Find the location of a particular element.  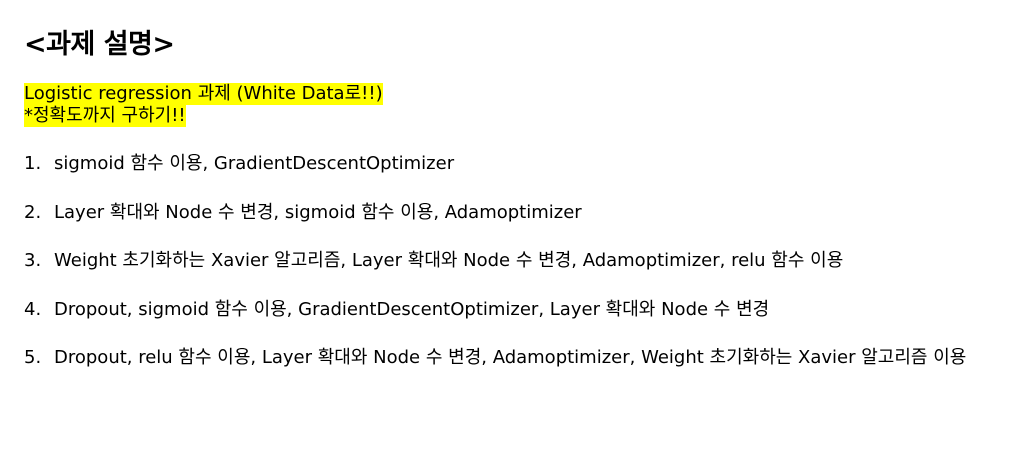

page-title: <과제 설명> is located at coordinates (99, 44).